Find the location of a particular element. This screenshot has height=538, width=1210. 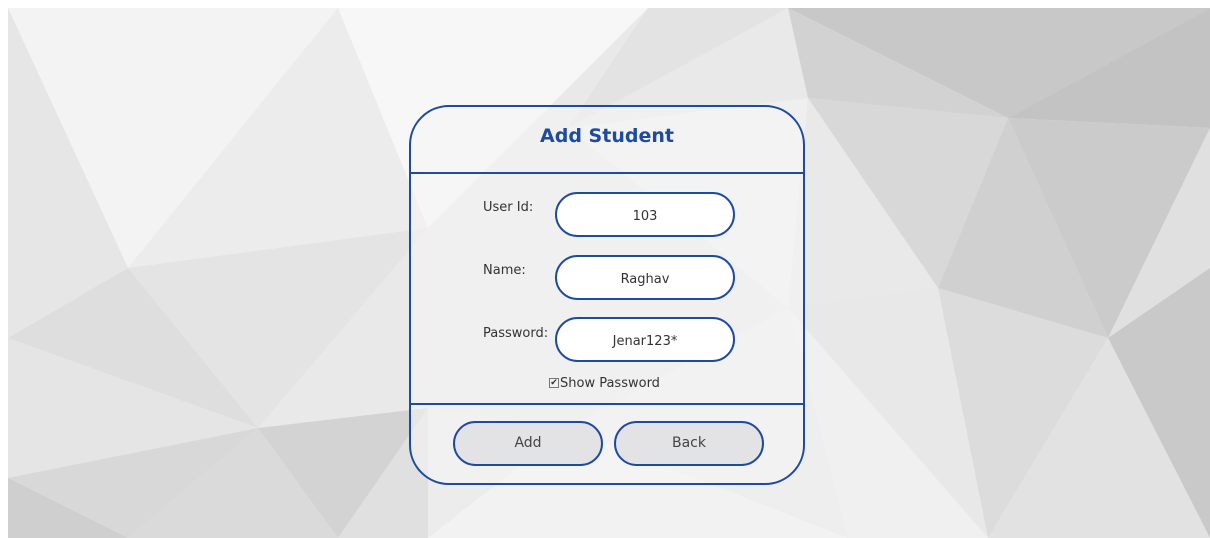

show-password-row: ✔ Show Password is located at coordinates (604, 383).